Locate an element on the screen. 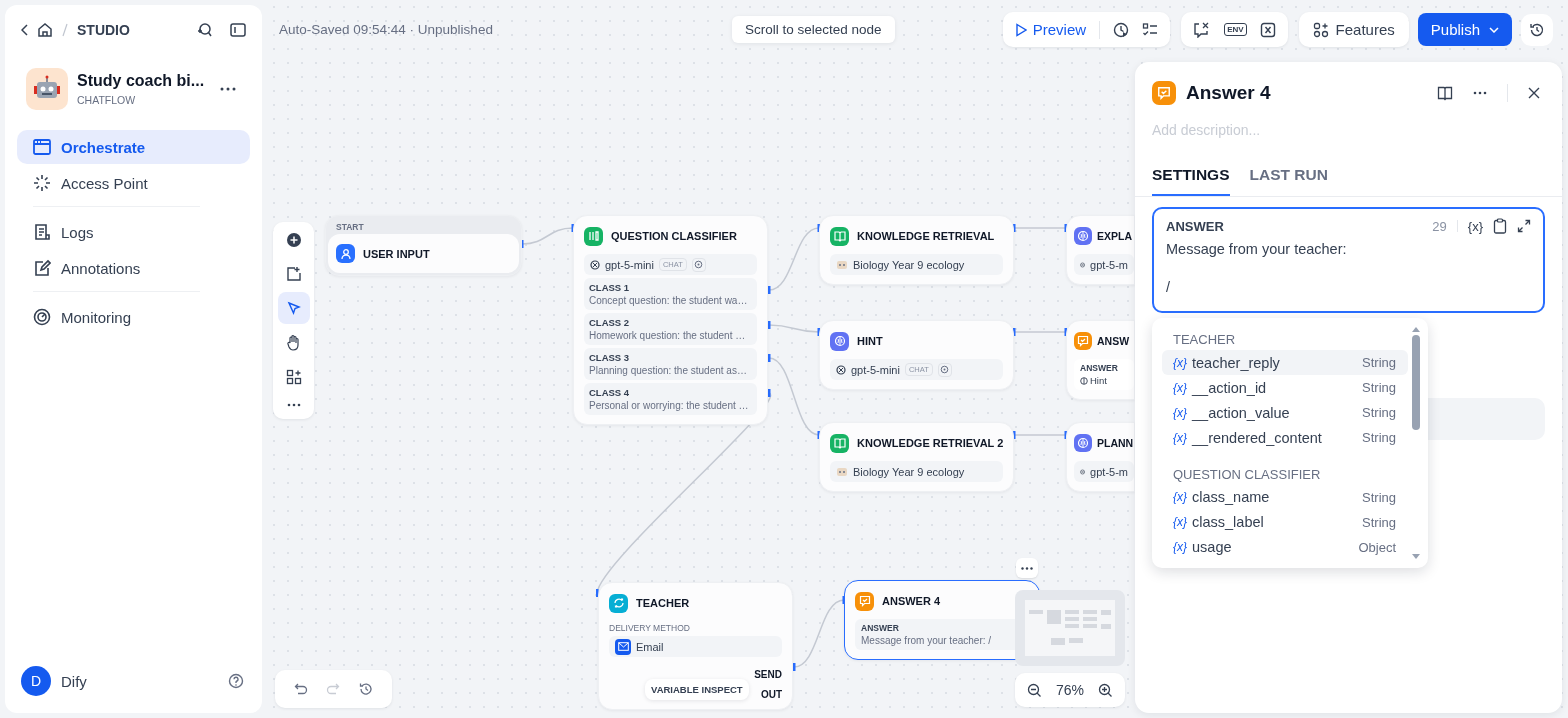 The width and height of the screenshot is (1568, 718). brain-icon is located at coordinates (1084, 380).